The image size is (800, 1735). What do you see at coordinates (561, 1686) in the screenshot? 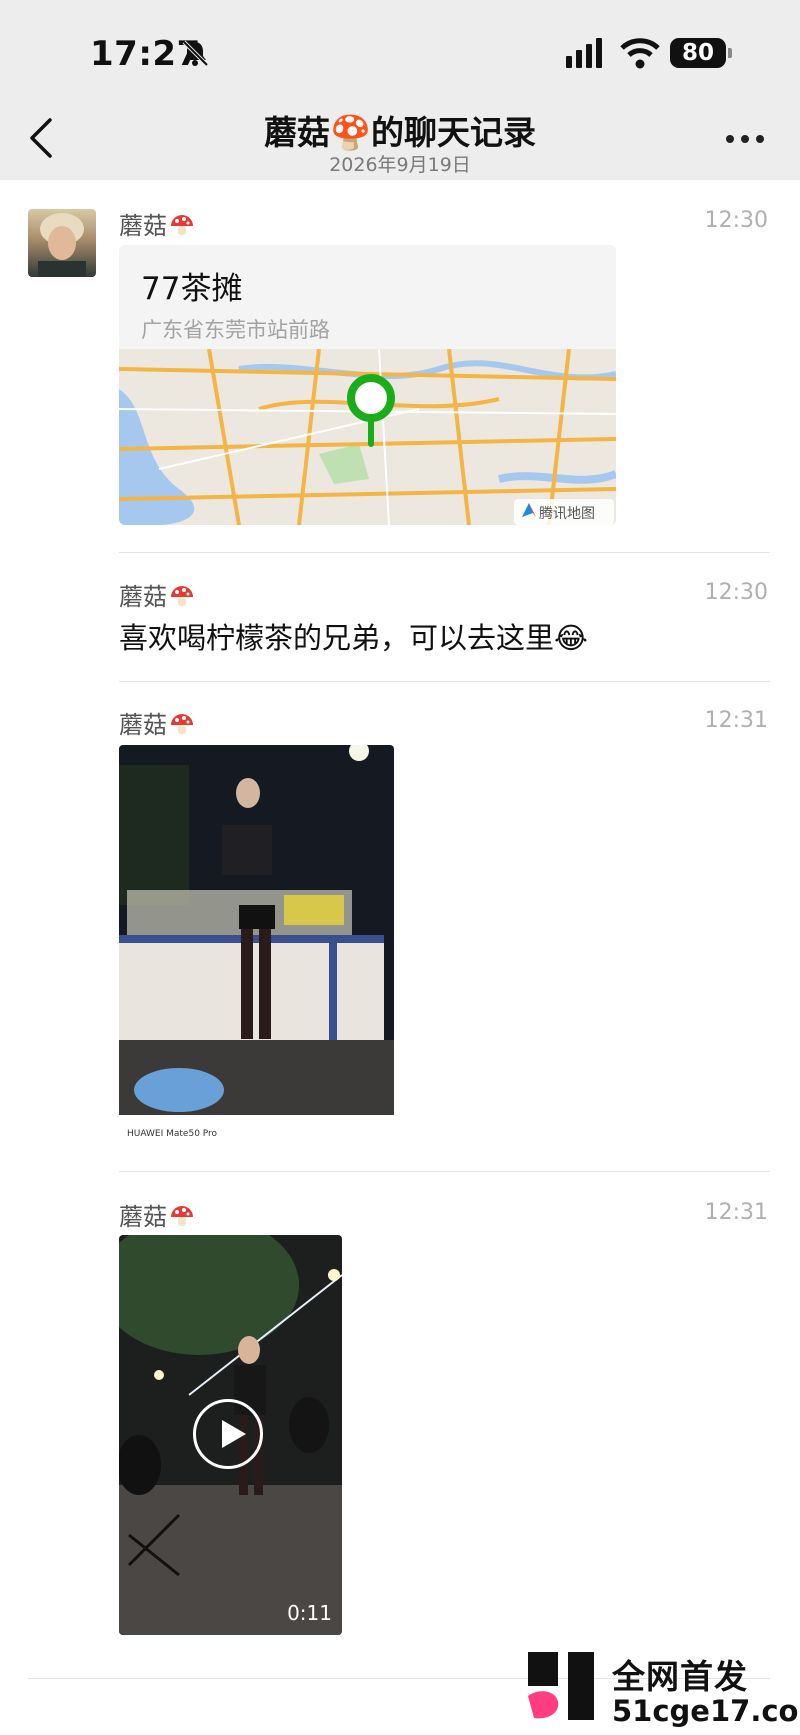
I see `watermark-logo-icon` at bounding box center [561, 1686].